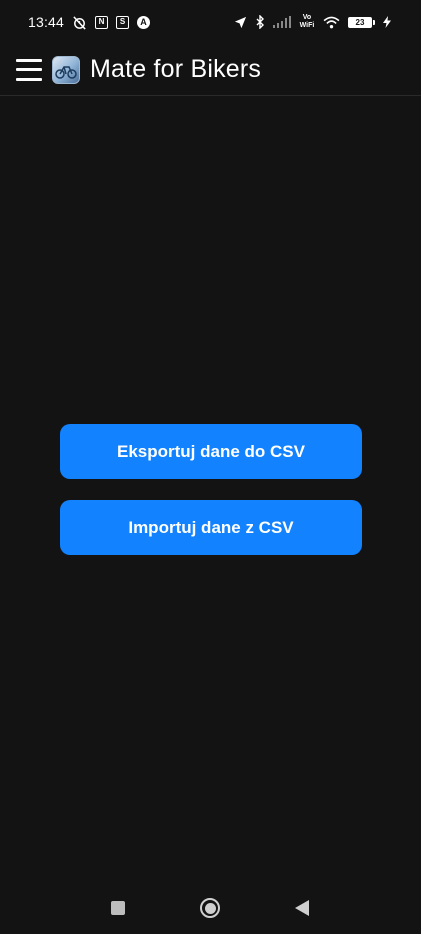 The width and height of the screenshot is (421, 934). I want to click on hamburger-menu-icon, so click(29, 69).